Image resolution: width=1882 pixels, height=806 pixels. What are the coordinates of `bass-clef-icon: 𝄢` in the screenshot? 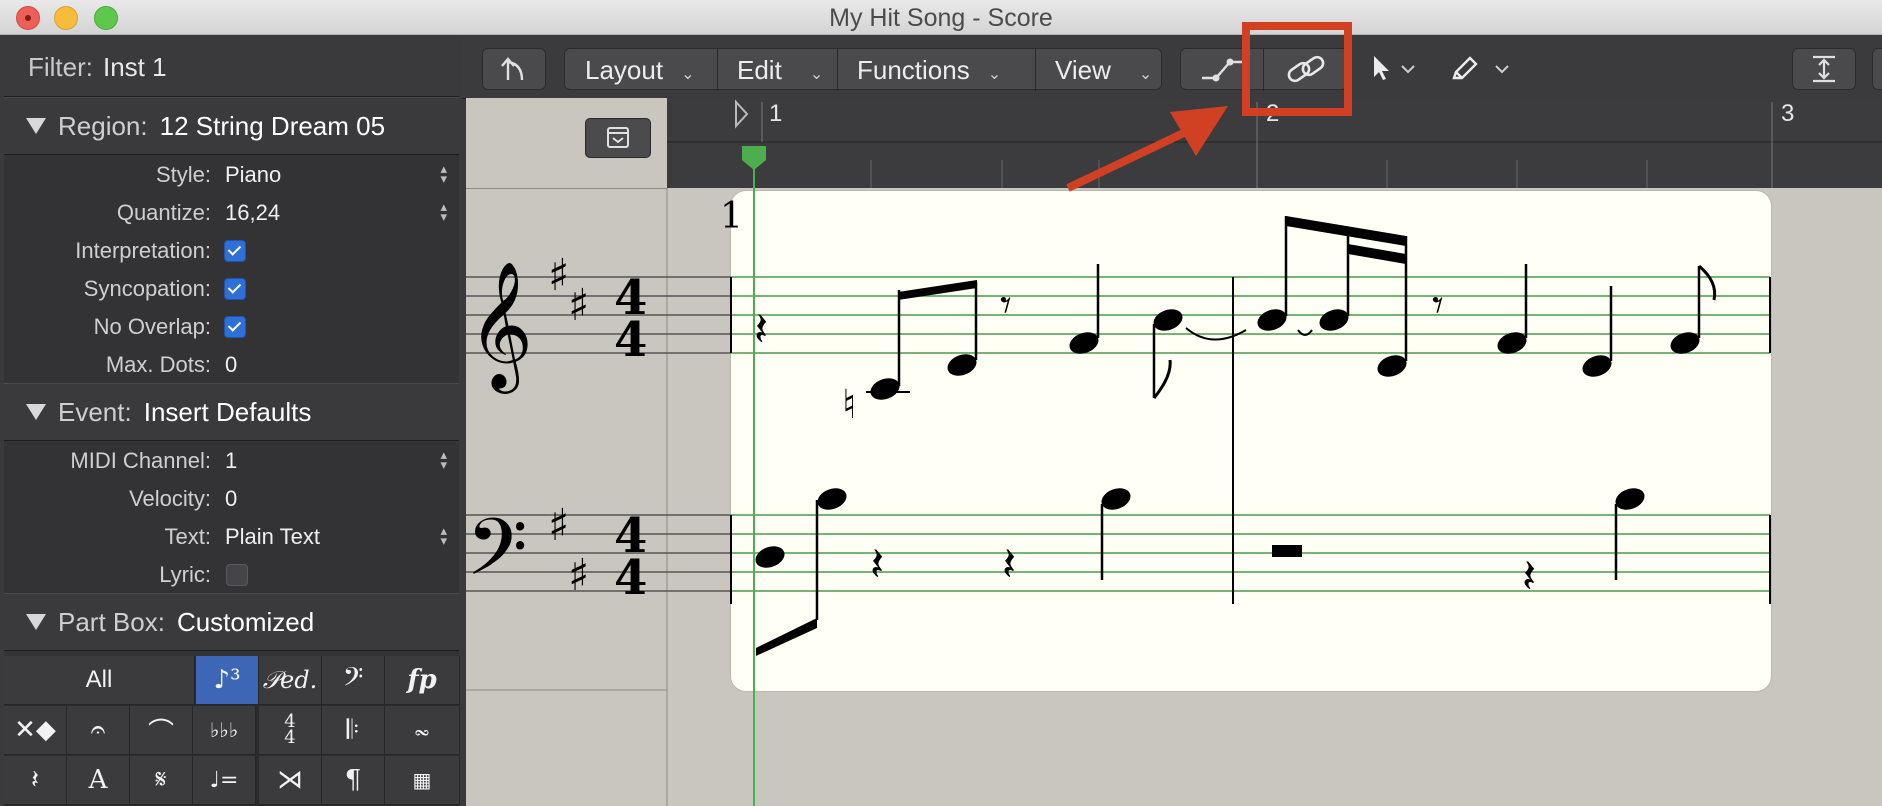 It's located at (497, 557).